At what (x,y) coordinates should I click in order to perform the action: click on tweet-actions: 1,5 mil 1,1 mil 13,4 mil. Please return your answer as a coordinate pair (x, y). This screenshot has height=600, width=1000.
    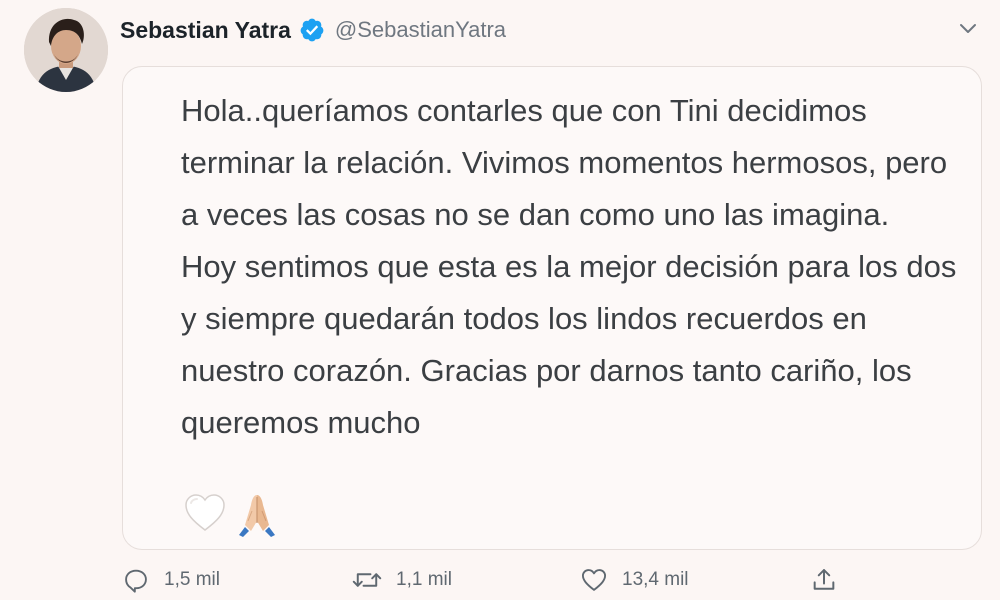
    Looking at the image, I should click on (492, 583).